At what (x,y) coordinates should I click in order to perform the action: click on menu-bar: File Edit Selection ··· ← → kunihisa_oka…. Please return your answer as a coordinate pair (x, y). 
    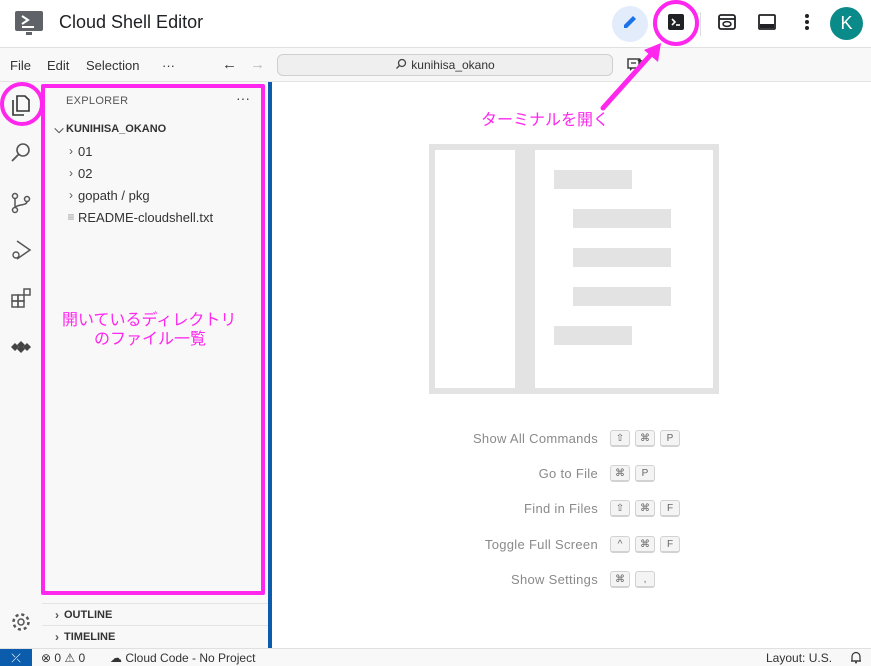
    Looking at the image, I should click on (435, 65).